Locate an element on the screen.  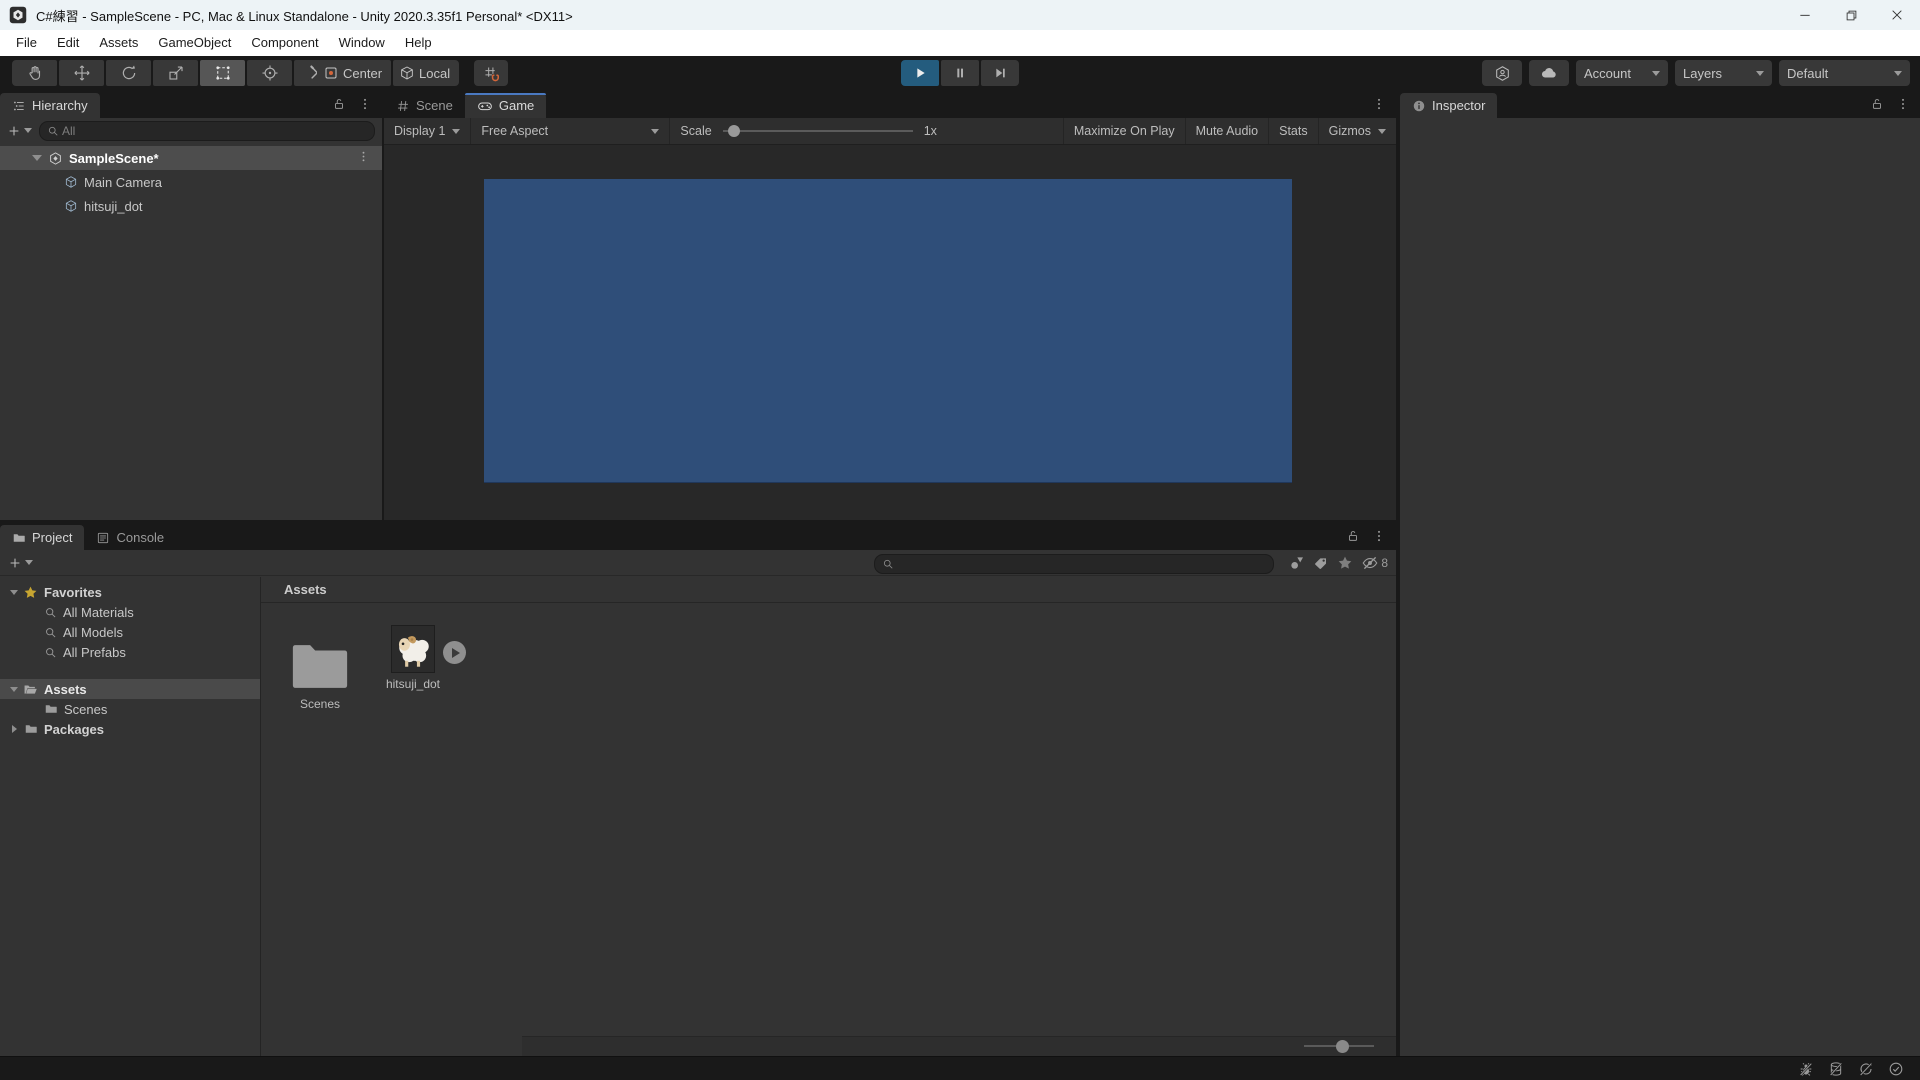
tab-inspector: Inspector is located at coordinates (1449, 105).